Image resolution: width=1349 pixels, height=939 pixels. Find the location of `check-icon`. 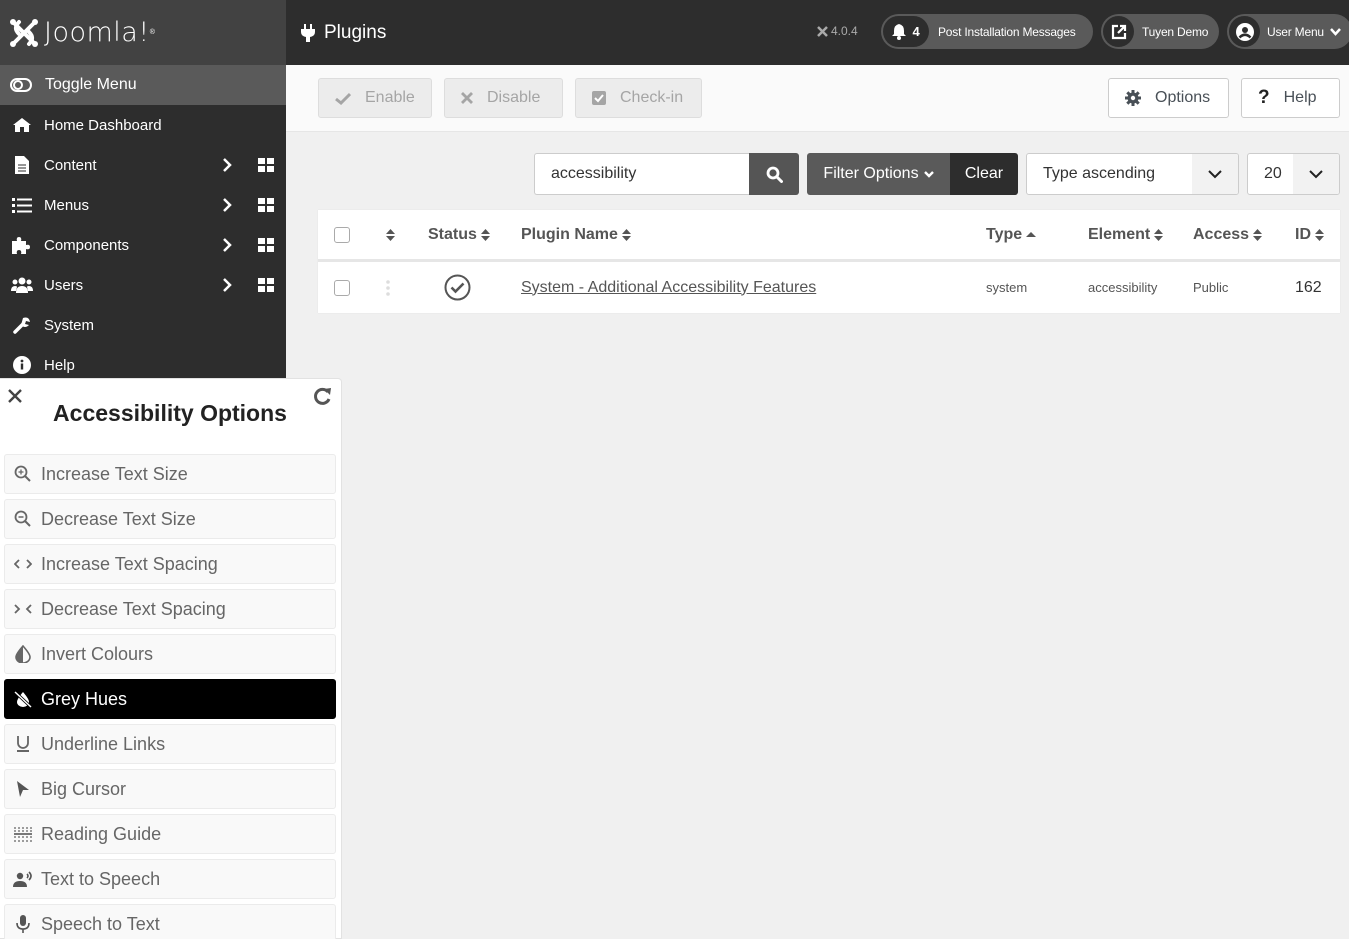

check-icon is located at coordinates (343, 98).